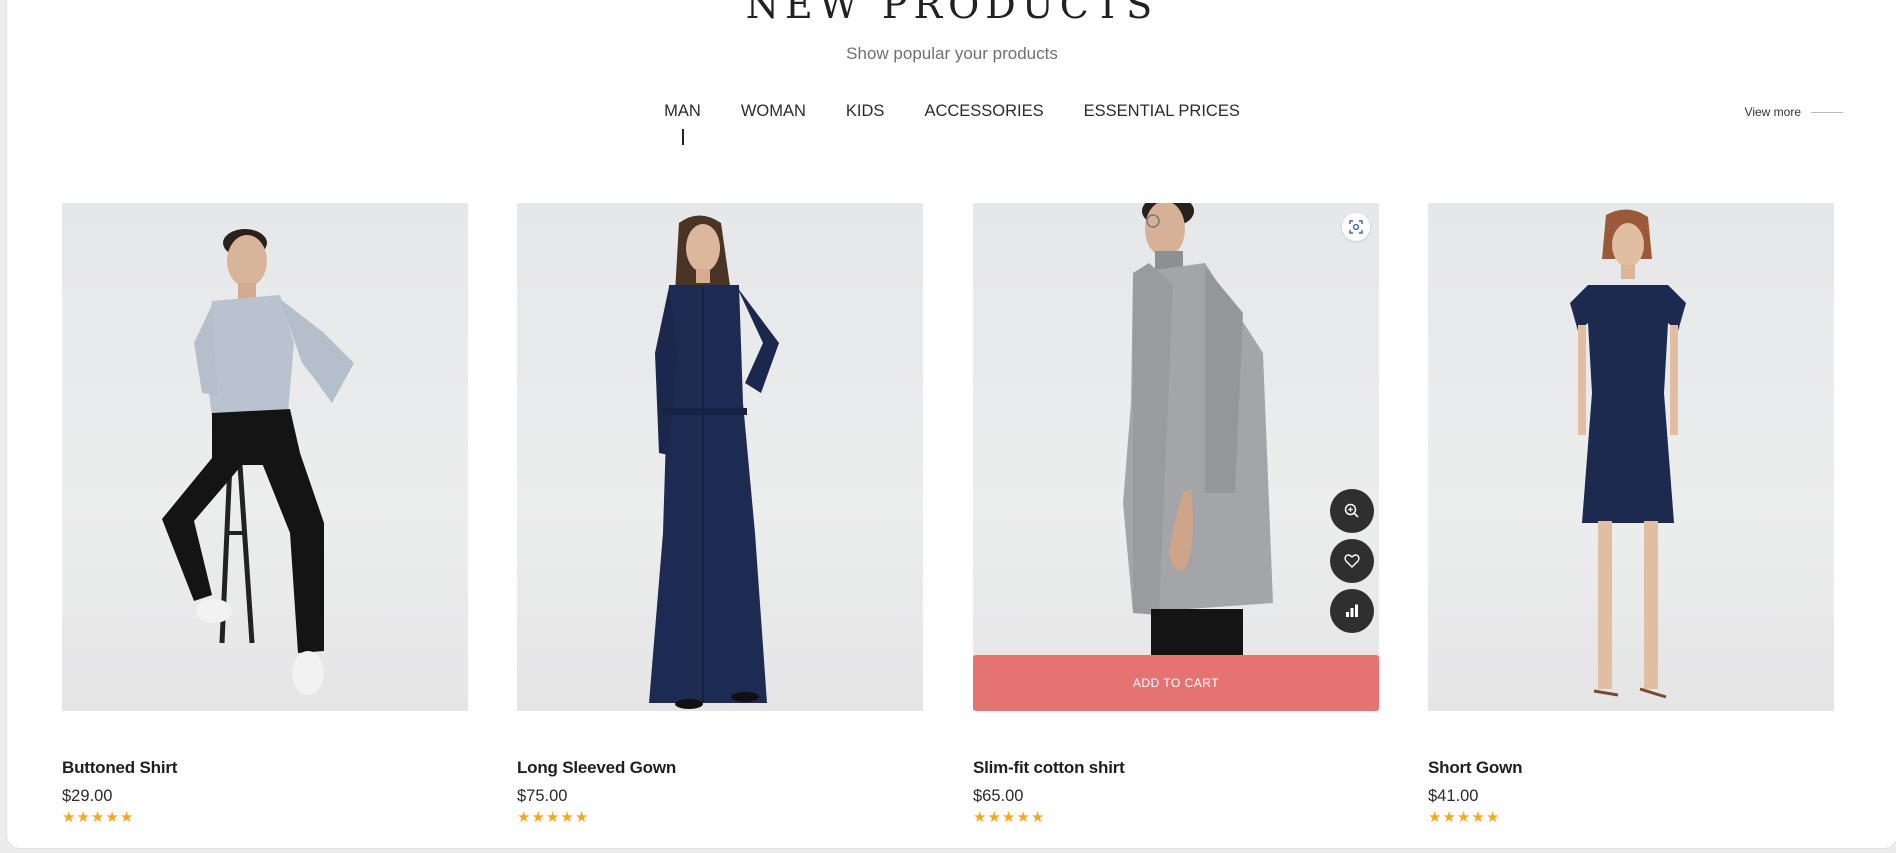 The image size is (1896, 853). I want to click on product-image: ADD TO CART, so click(1176, 457).